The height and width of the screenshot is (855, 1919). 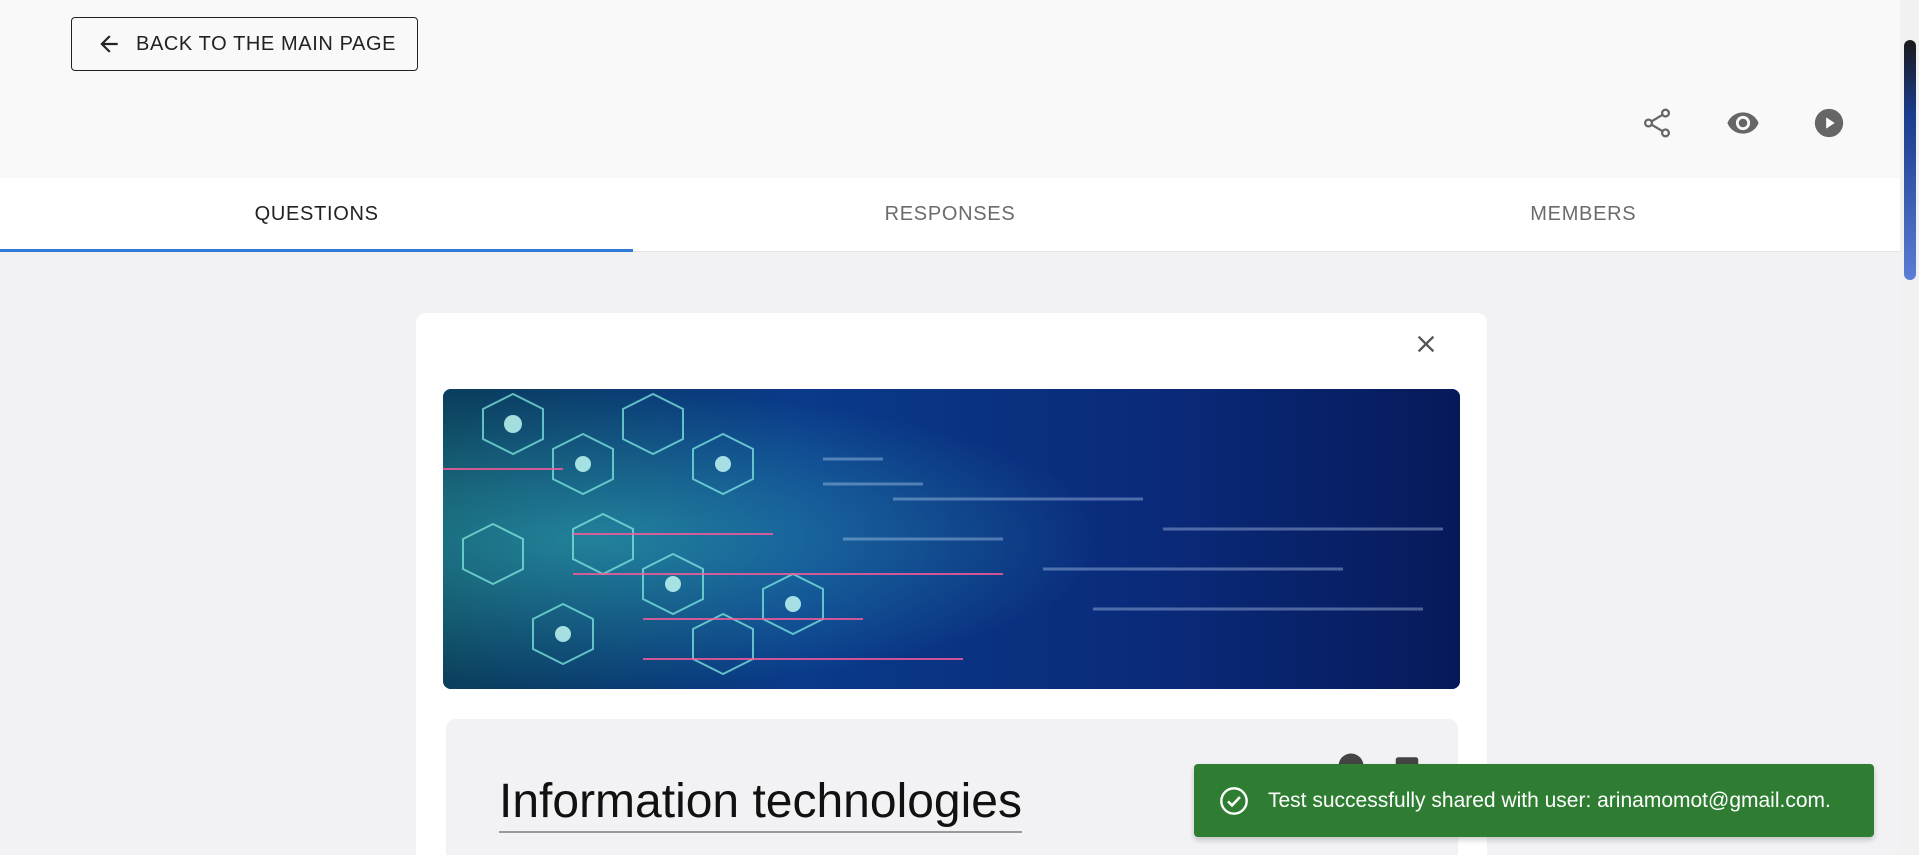 I want to click on scrollbar-thumb, so click(x=1910, y=160).